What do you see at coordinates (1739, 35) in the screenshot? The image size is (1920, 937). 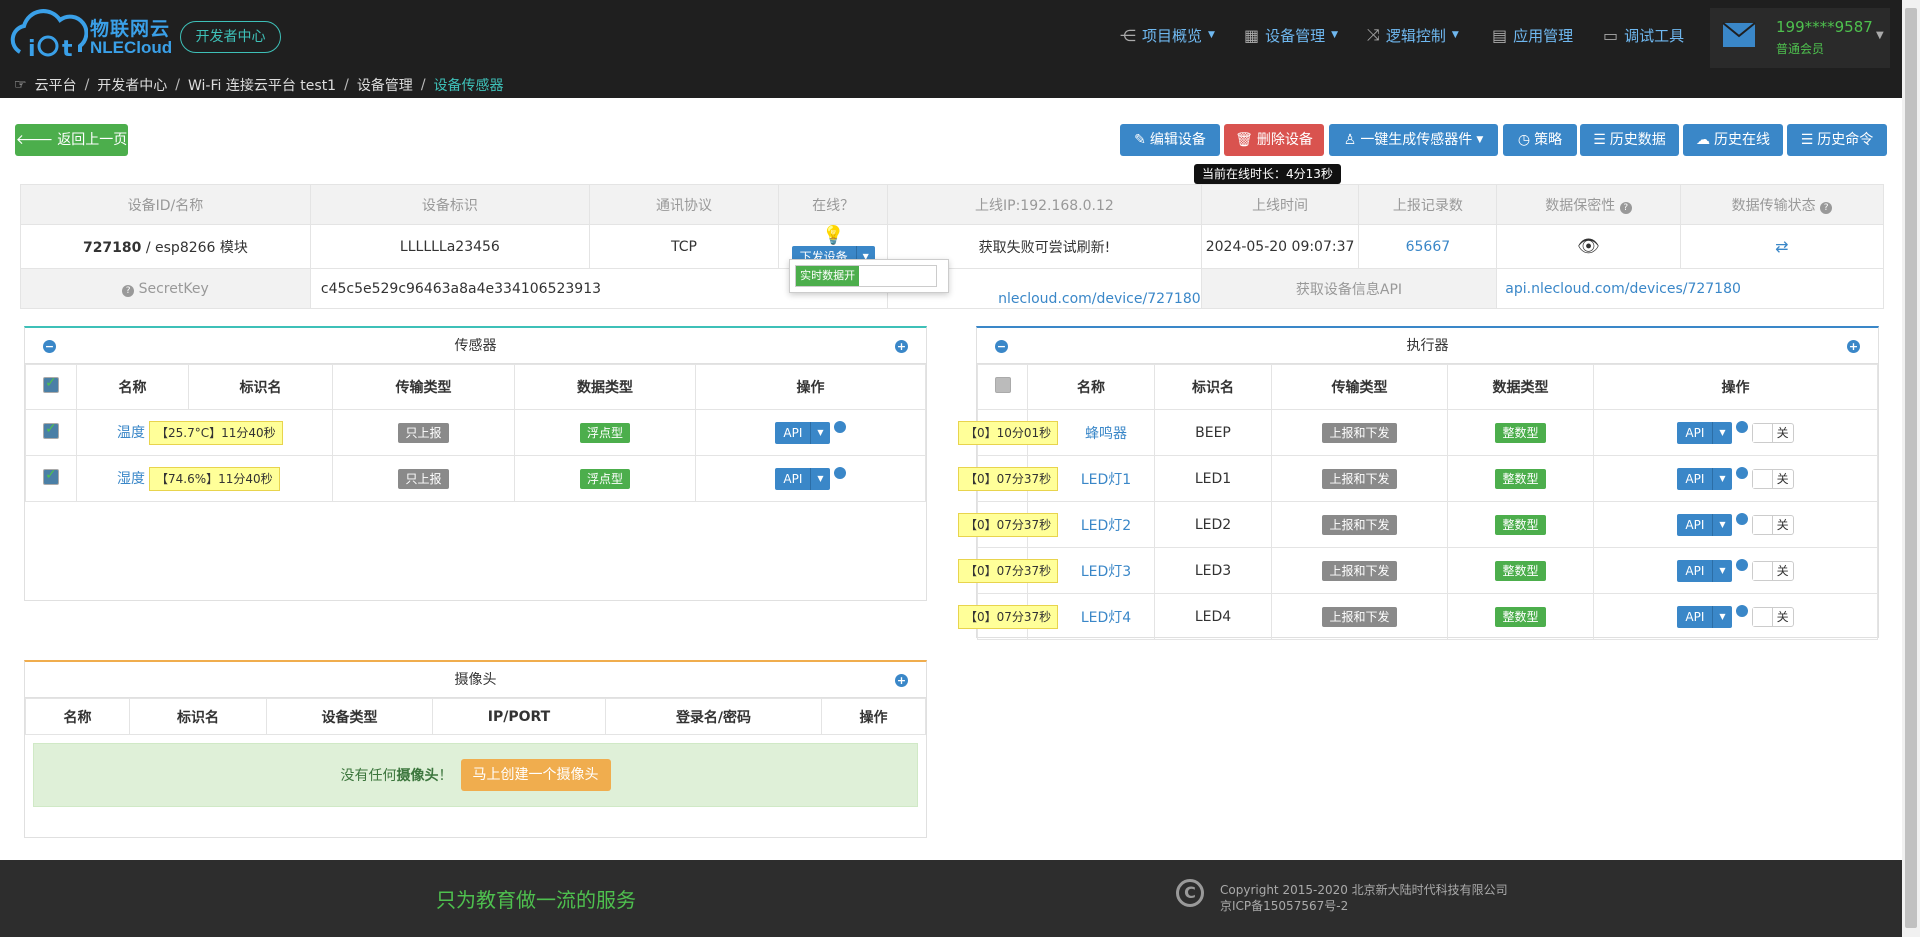 I see `mail-icon` at bounding box center [1739, 35].